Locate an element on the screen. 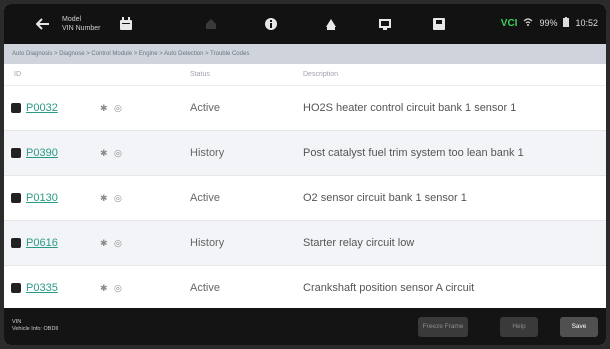 The image size is (610, 349). vehicle-info: VIN Vehicle Info: OBDII is located at coordinates (35, 326).